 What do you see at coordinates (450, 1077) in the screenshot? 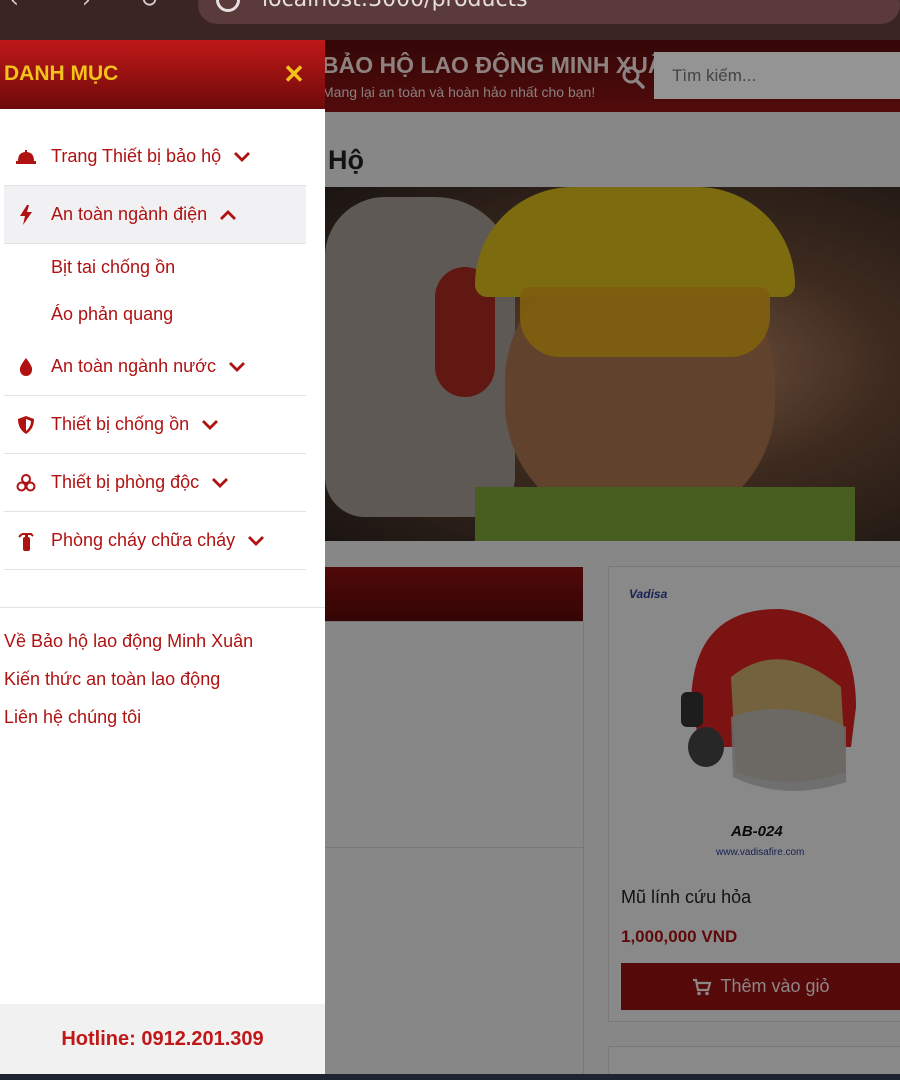
I see `os-taskbar` at bounding box center [450, 1077].